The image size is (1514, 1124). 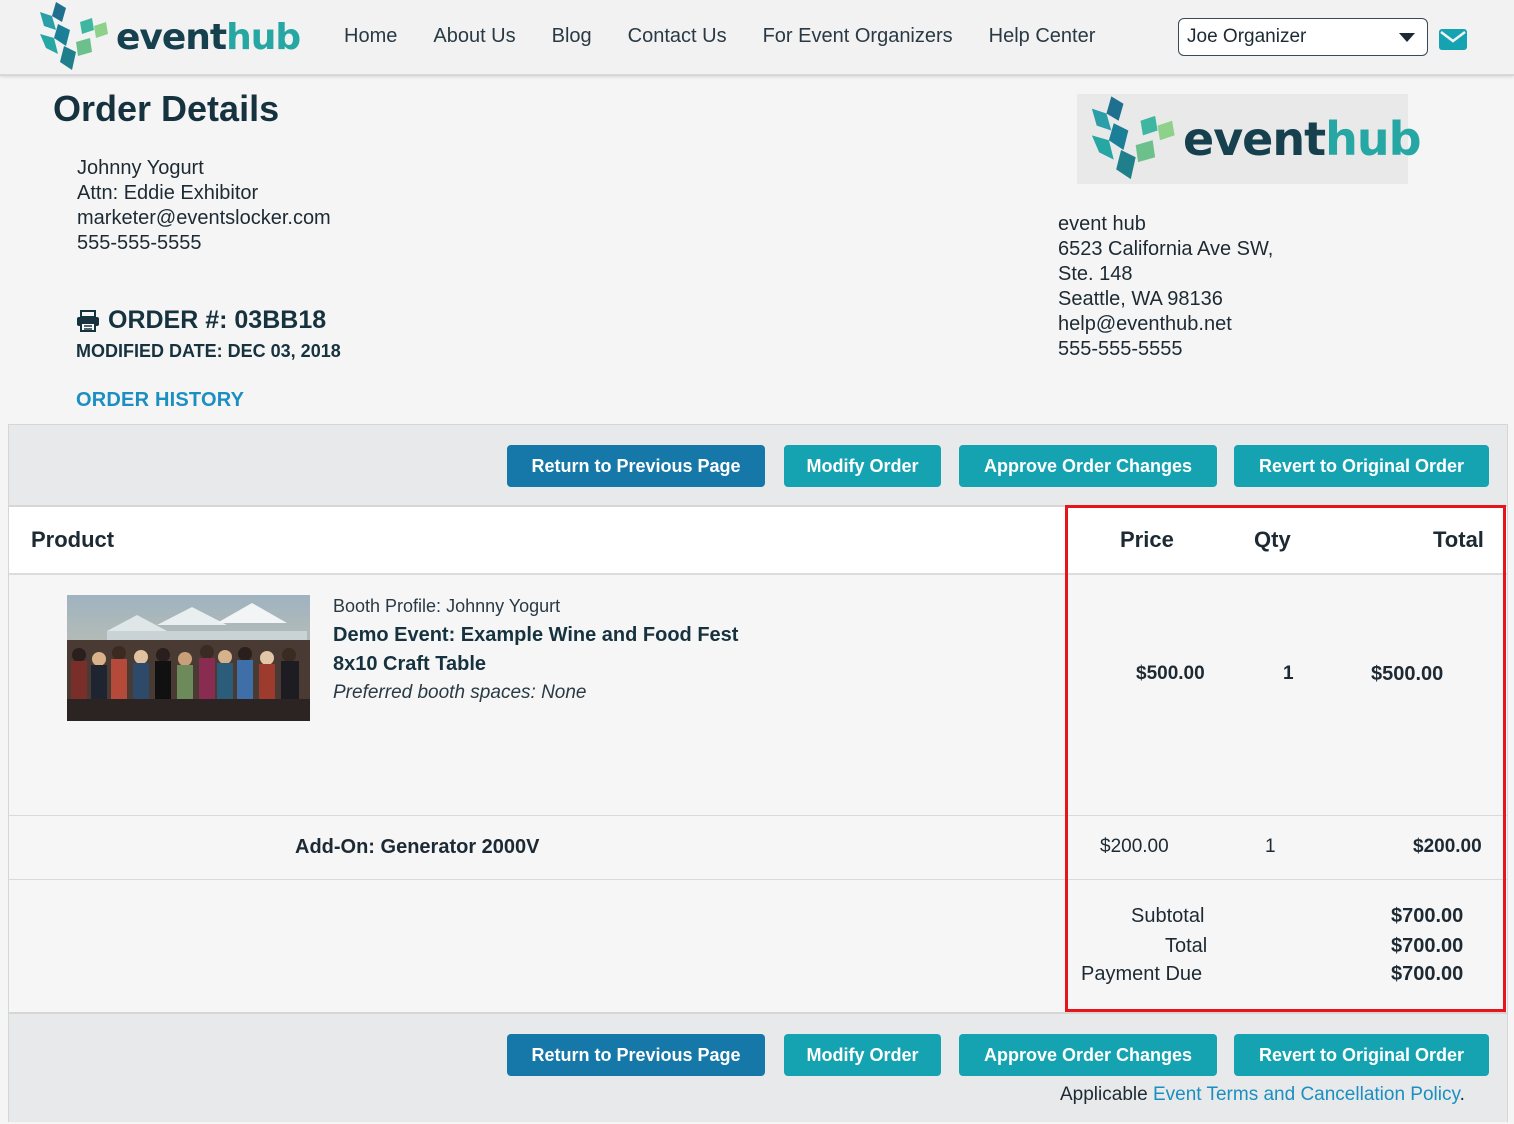 What do you see at coordinates (1042, 37) in the screenshot?
I see `nav-help-center: Help Center` at bounding box center [1042, 37].